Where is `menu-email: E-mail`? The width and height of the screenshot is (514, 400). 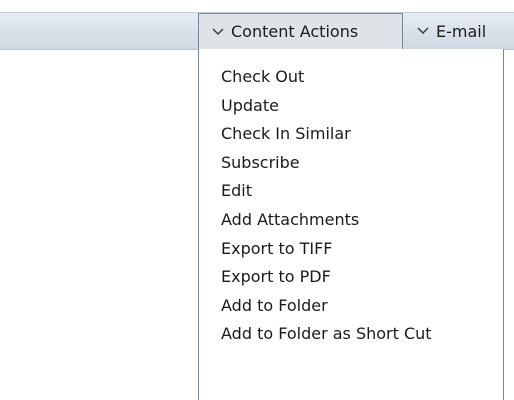 menu-email: E-mail is located at coordinates (458, 31).